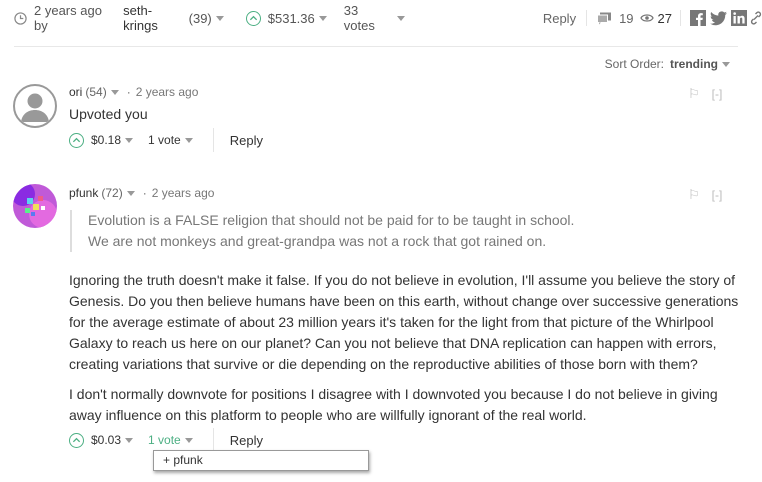 The image size is (762, 482). Describe the element at coordinates (20, 18) in the screenshot. I see `clock-icon` at that location.